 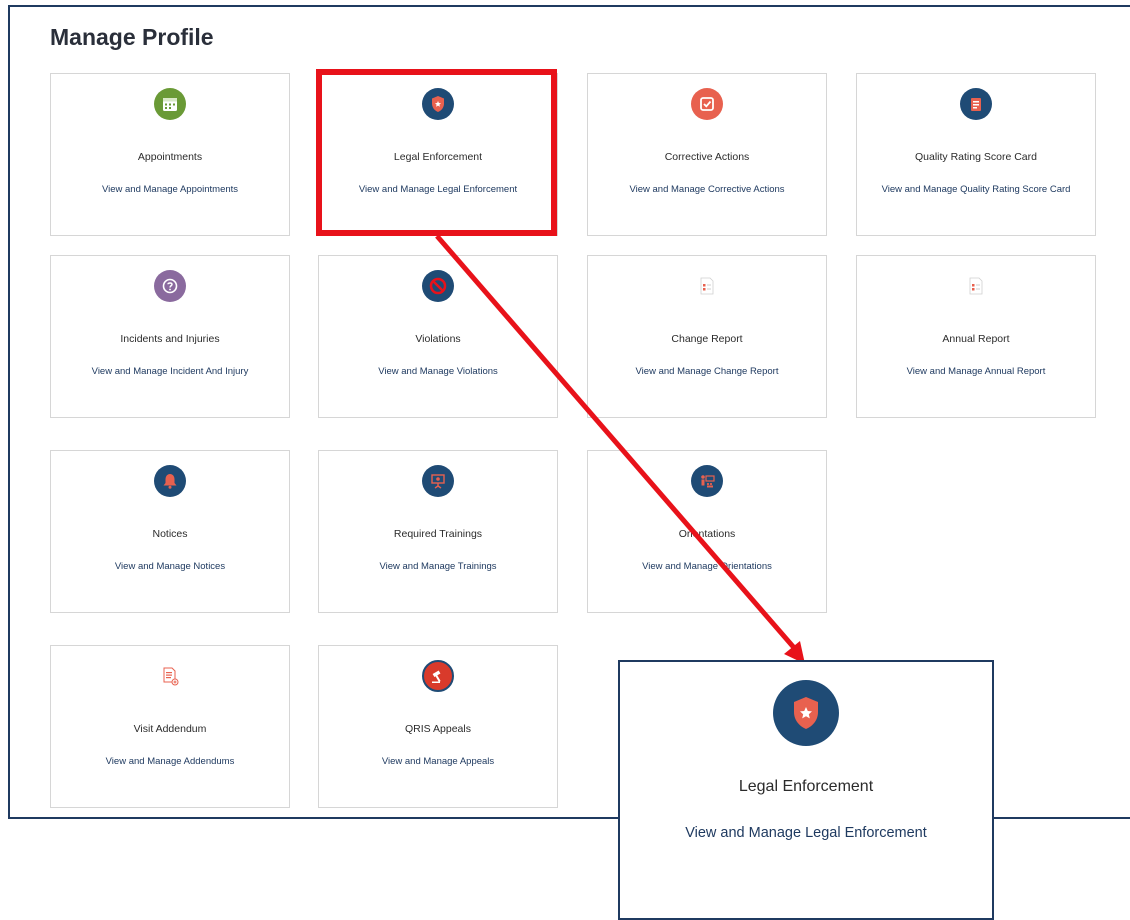 I want to click on card-link: View and Manage Annual Report, so click(x=976, y=372).